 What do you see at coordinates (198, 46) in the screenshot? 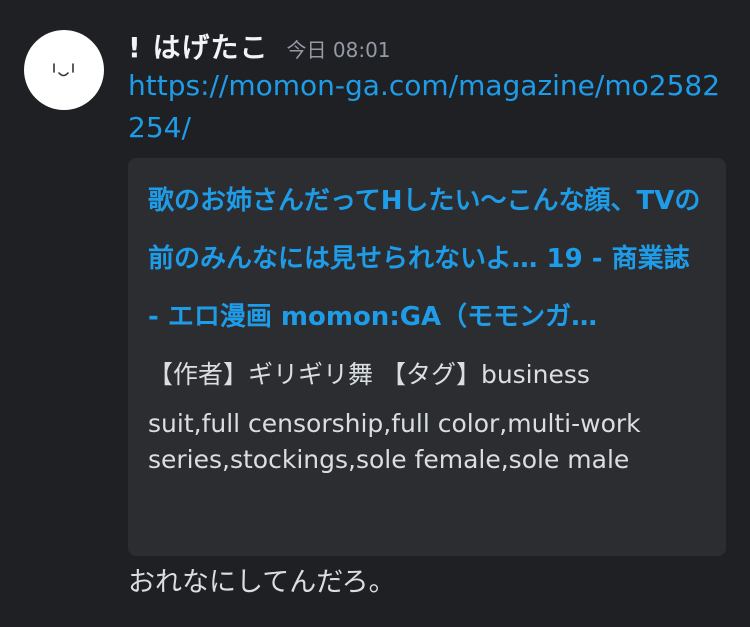
I see `username: ! はげたこ` at bounding box center [198, 46].